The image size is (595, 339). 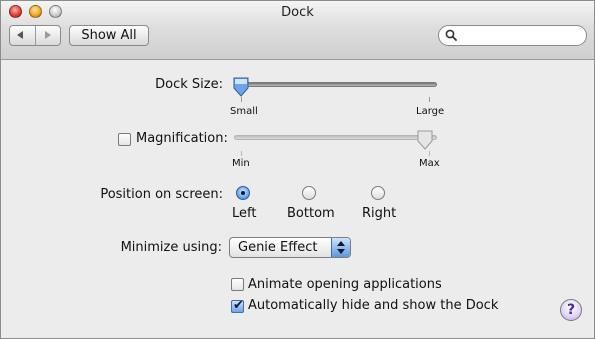 What do you see at coordinates (571, 310) in the screenshot?
I see `help-button: ?` at bounding box center [571, 310].